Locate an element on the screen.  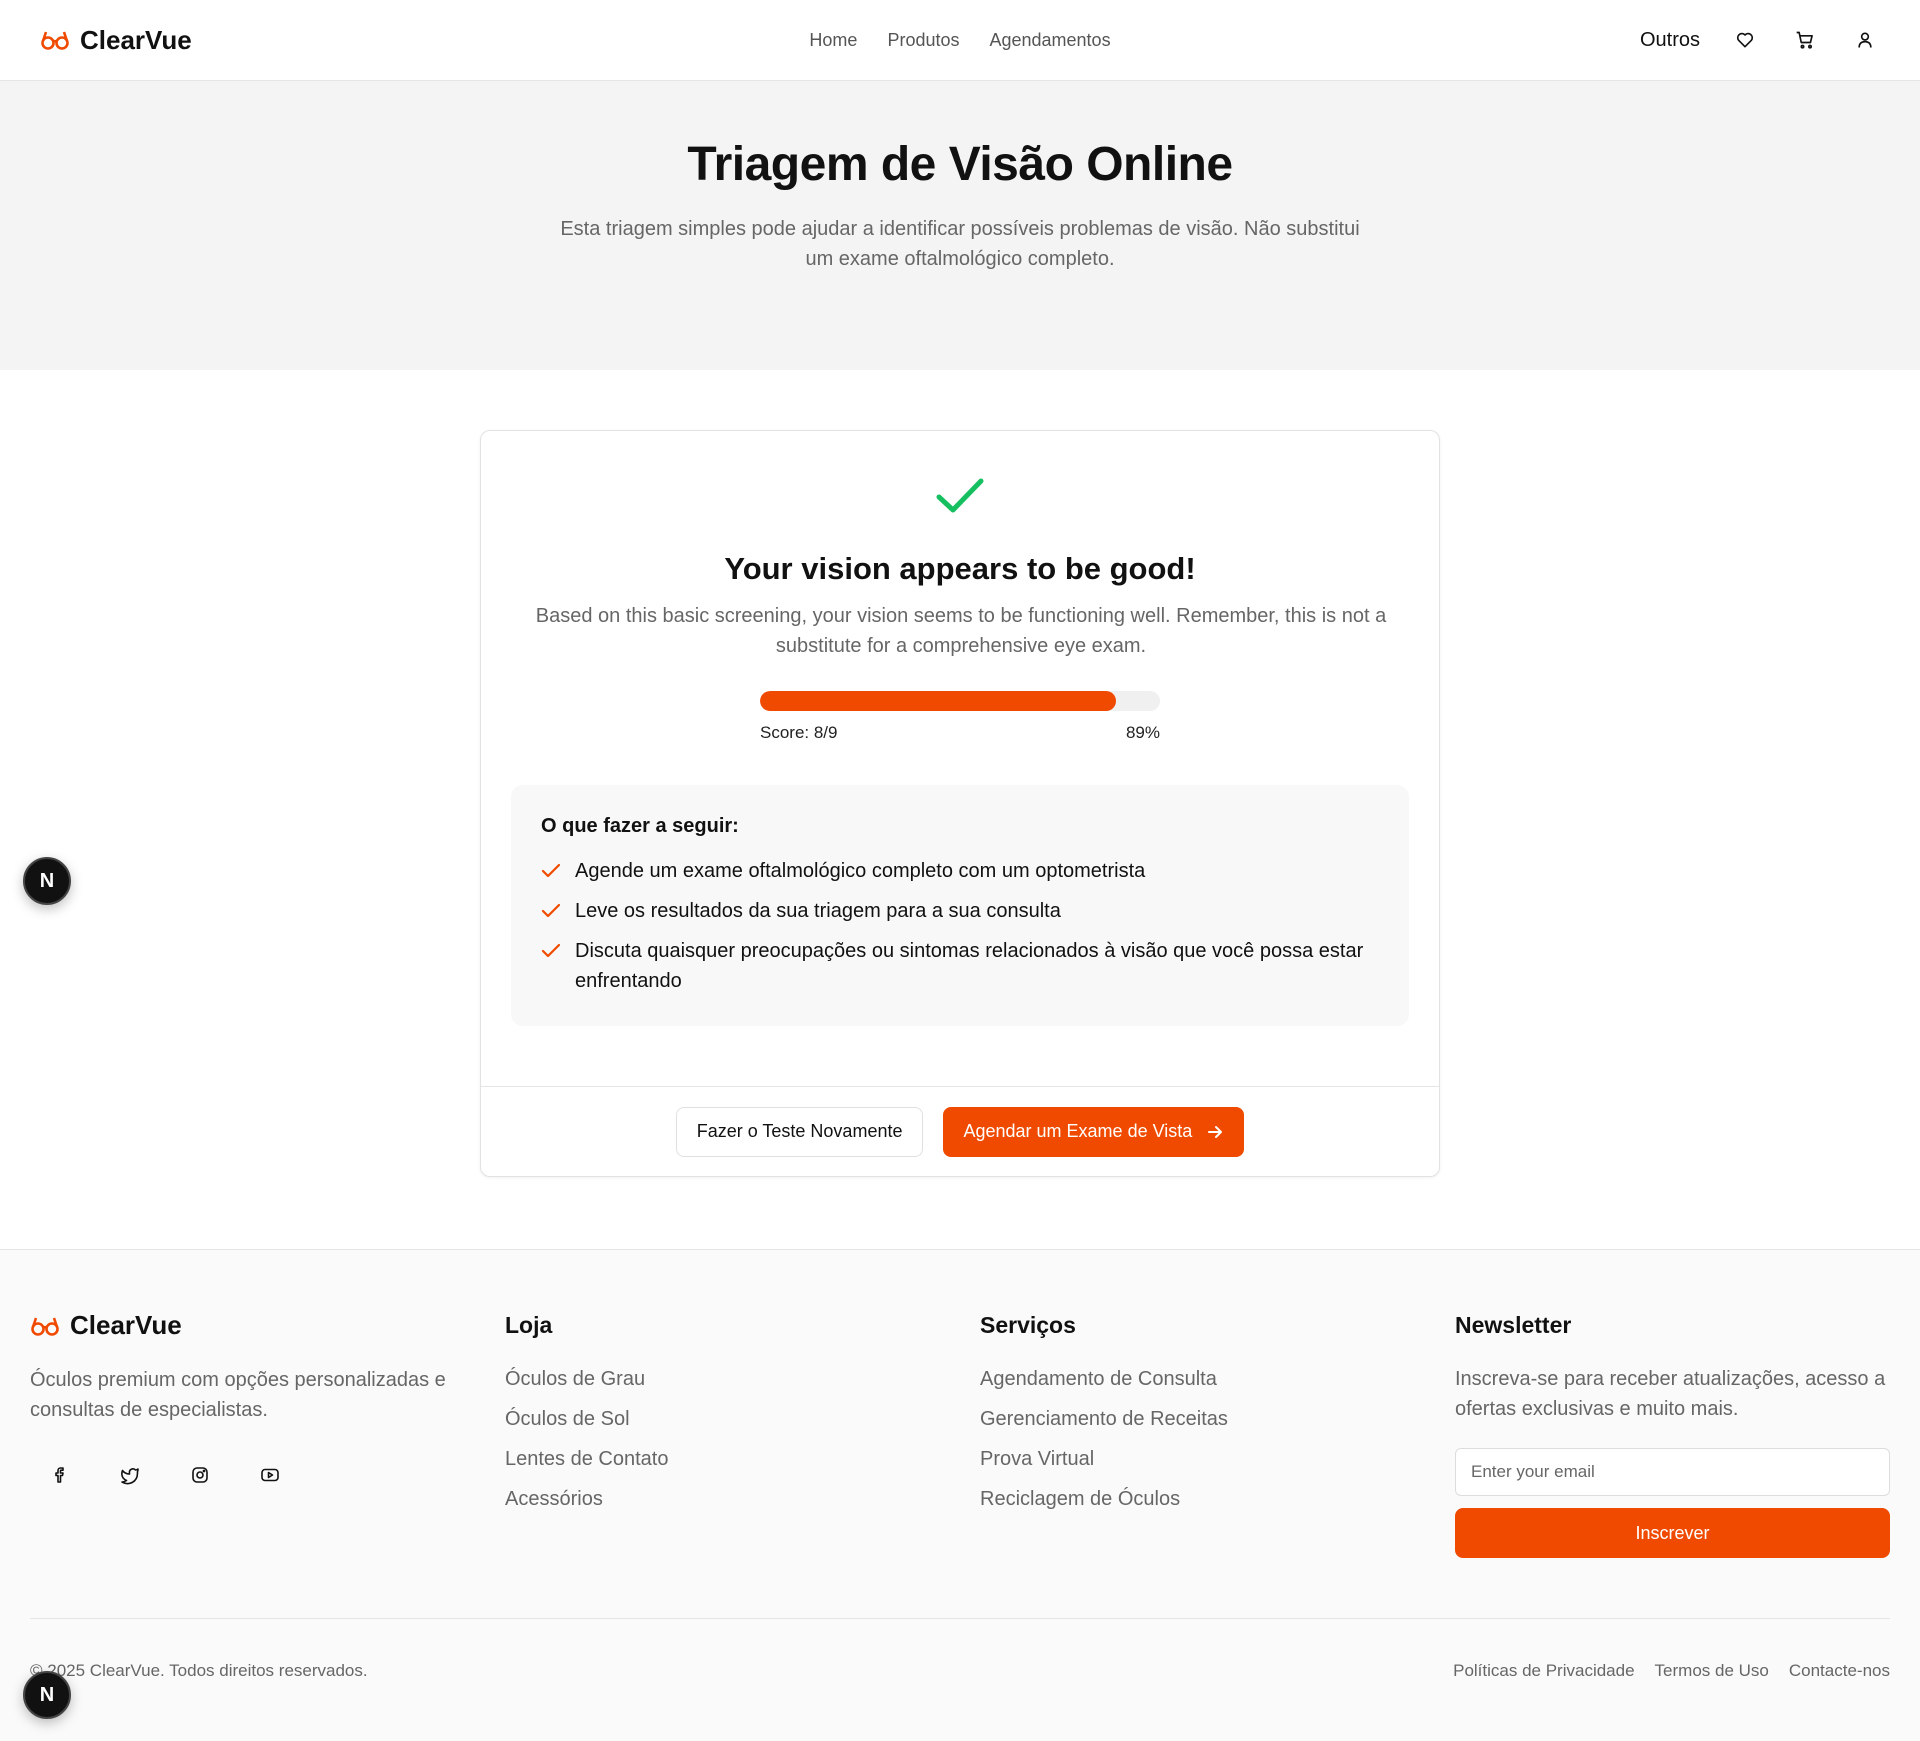
services-link-receitas: Gerenciamento de Receitas is located at coordinates (1217, 1419).